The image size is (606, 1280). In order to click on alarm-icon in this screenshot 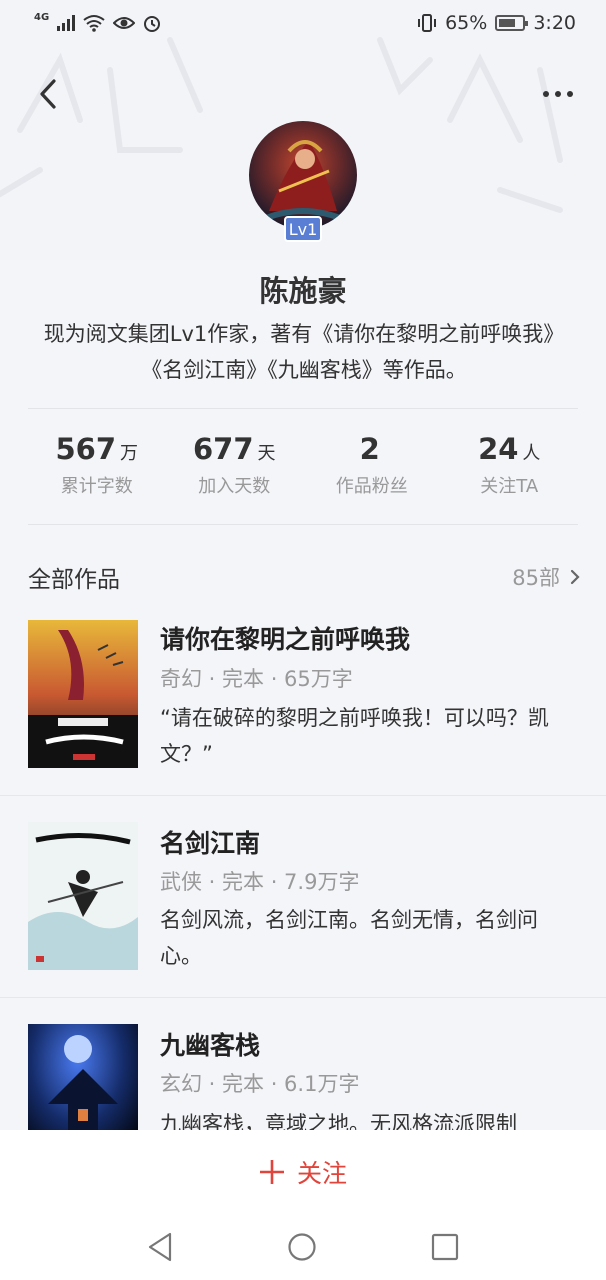, I will do `click(152, 24)`.